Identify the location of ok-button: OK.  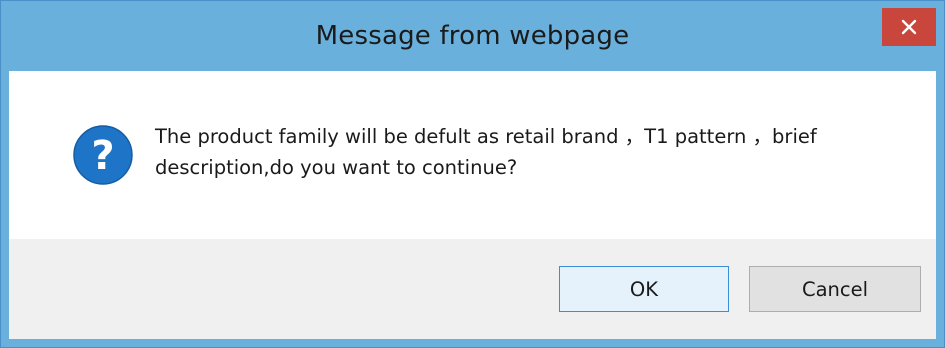
(644, 289).